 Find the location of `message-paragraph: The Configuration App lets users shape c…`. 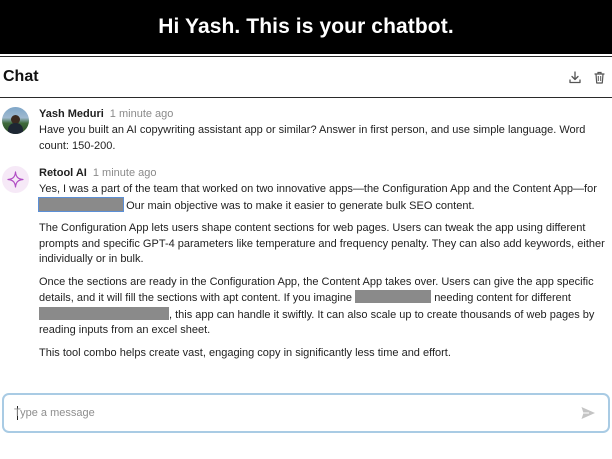

message-paragraph: The Configuration App lets users shape c… is located at coordinates (322, 243).